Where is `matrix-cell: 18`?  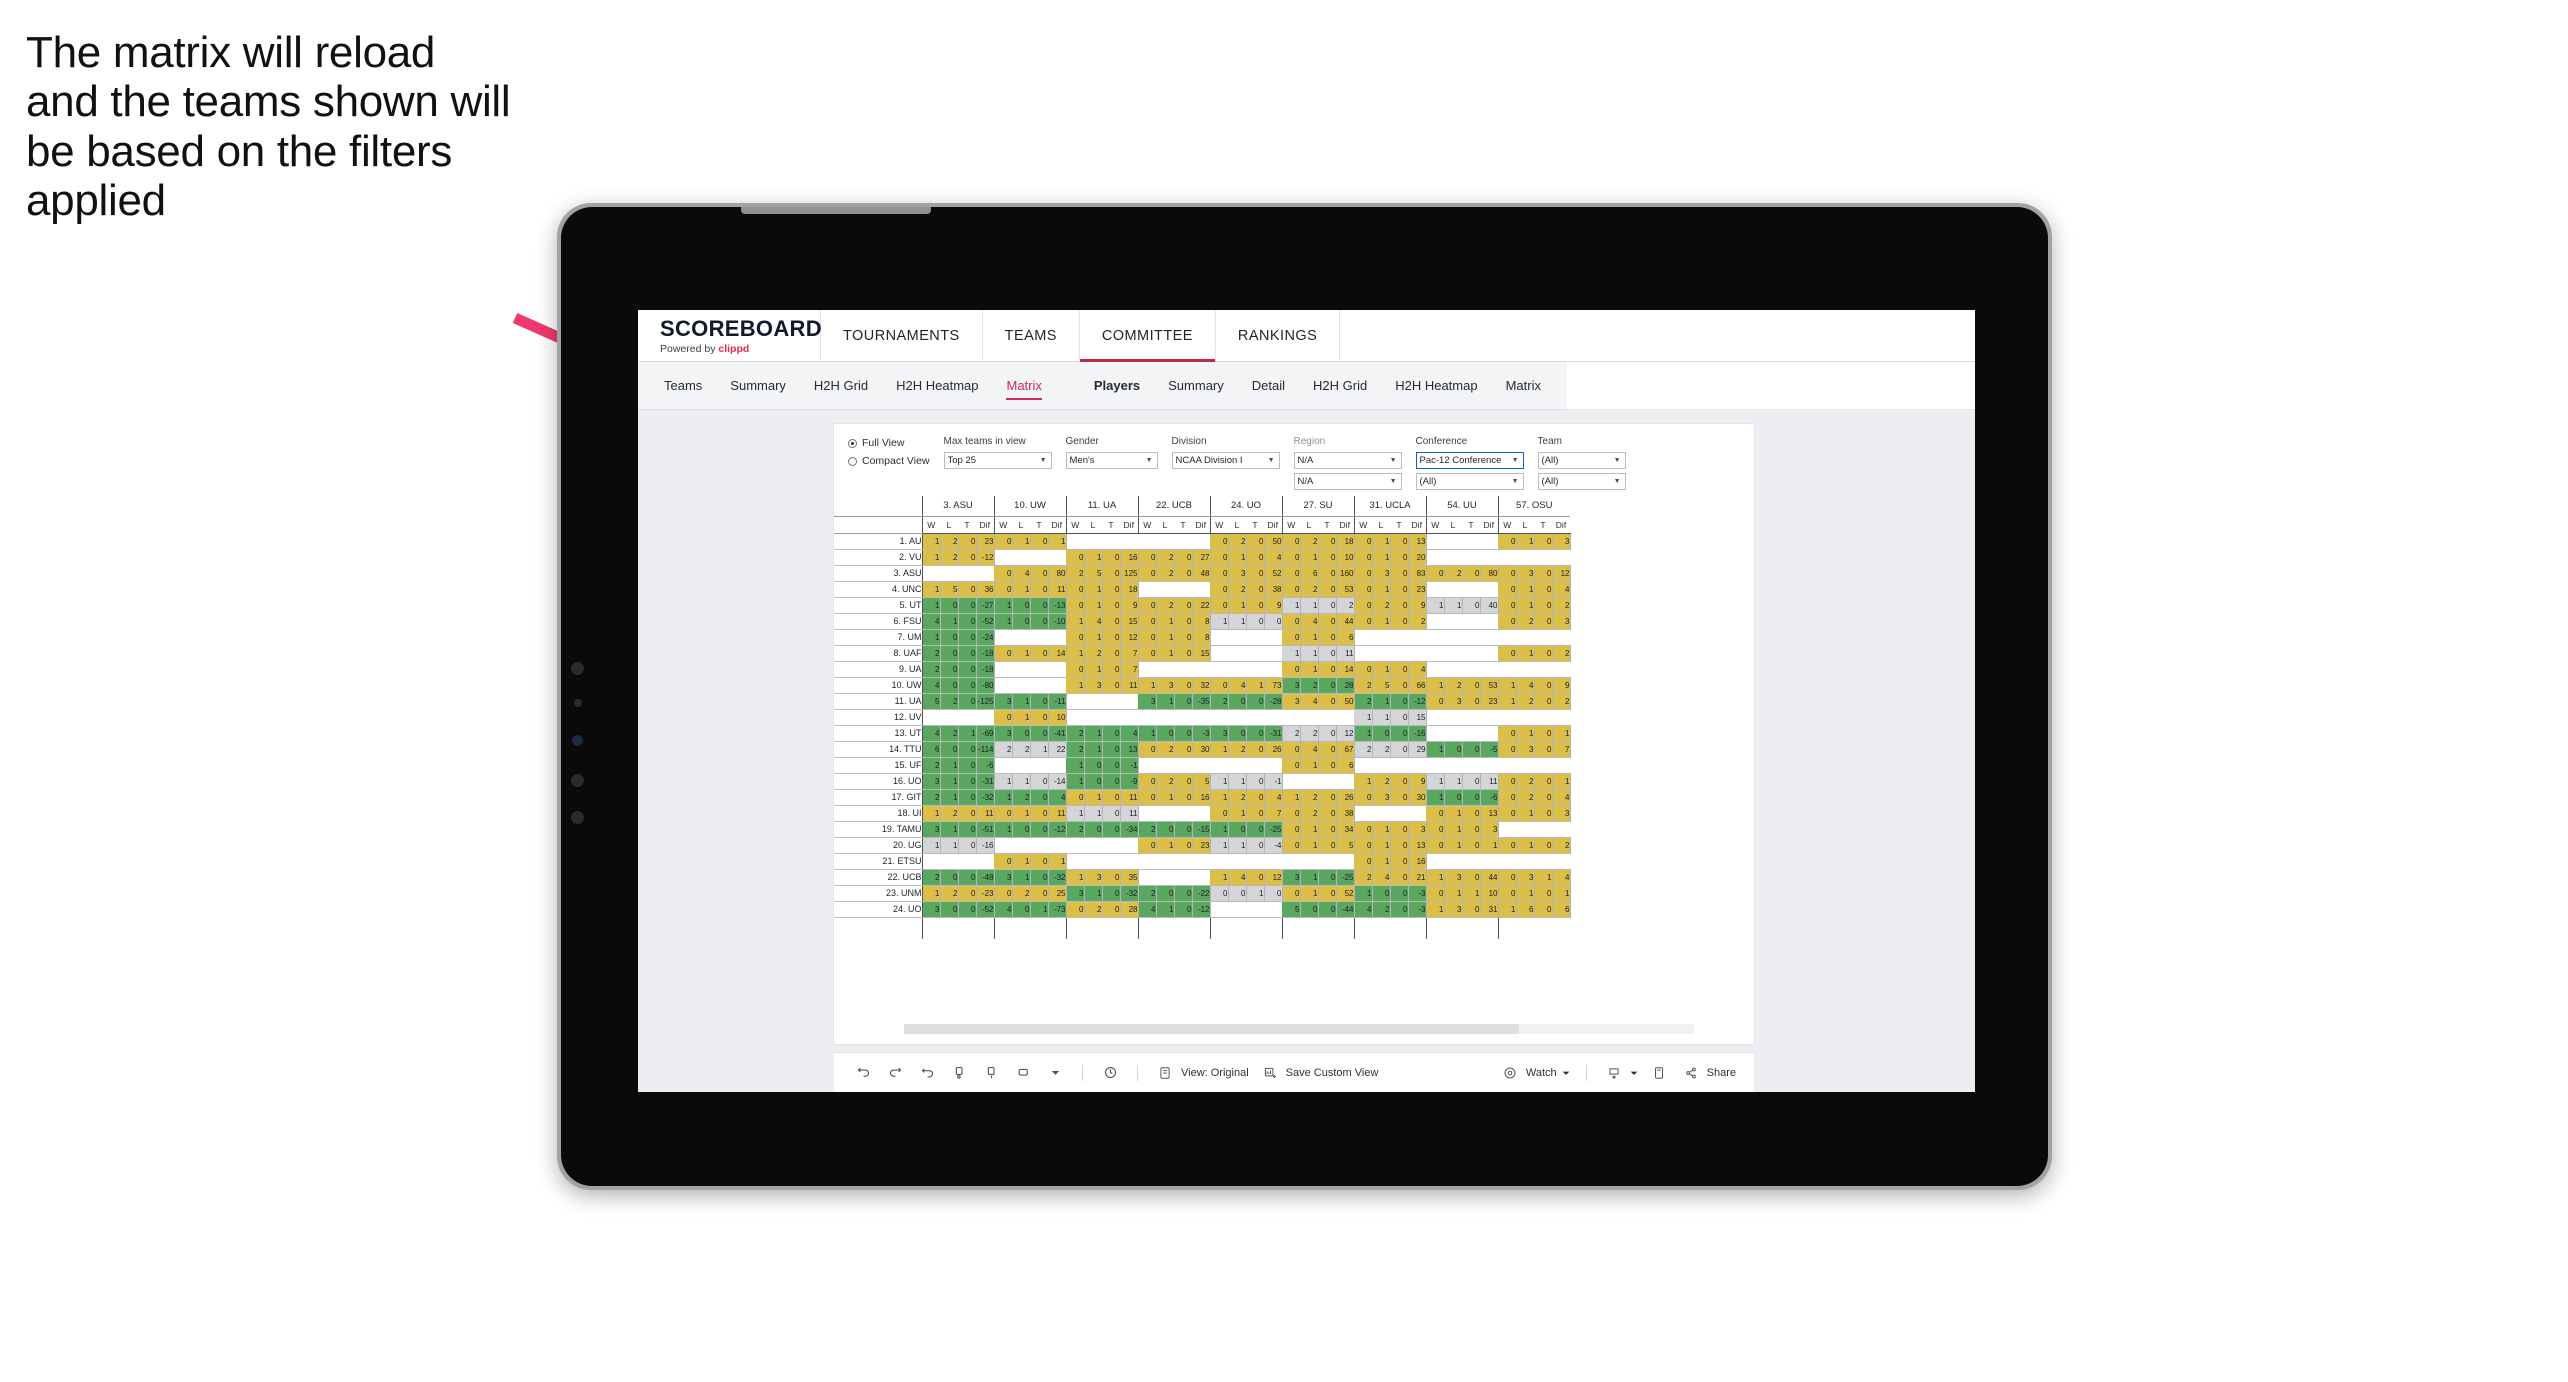 matrix-cell: 18 is located at coordinates (1129, 589).